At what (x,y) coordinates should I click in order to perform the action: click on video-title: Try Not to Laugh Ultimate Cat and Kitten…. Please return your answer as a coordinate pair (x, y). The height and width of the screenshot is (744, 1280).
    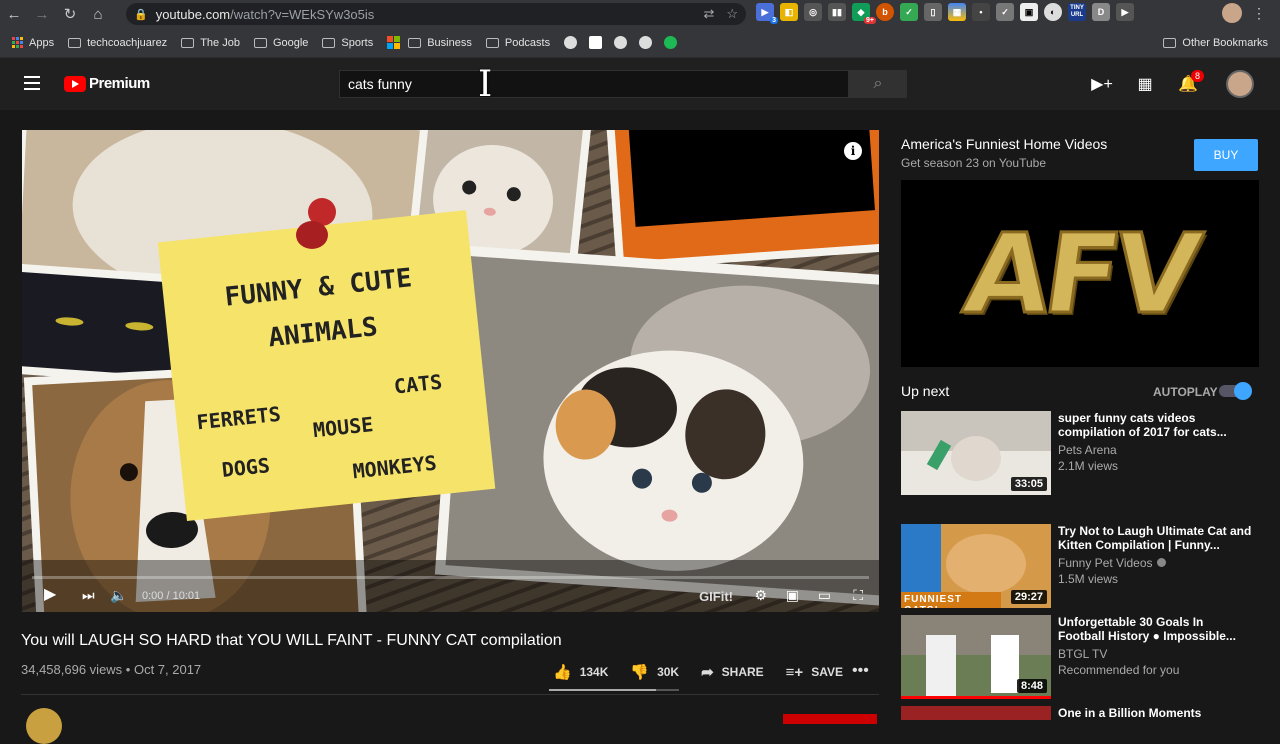
    Looking at the image, I should click on (1155, 538).